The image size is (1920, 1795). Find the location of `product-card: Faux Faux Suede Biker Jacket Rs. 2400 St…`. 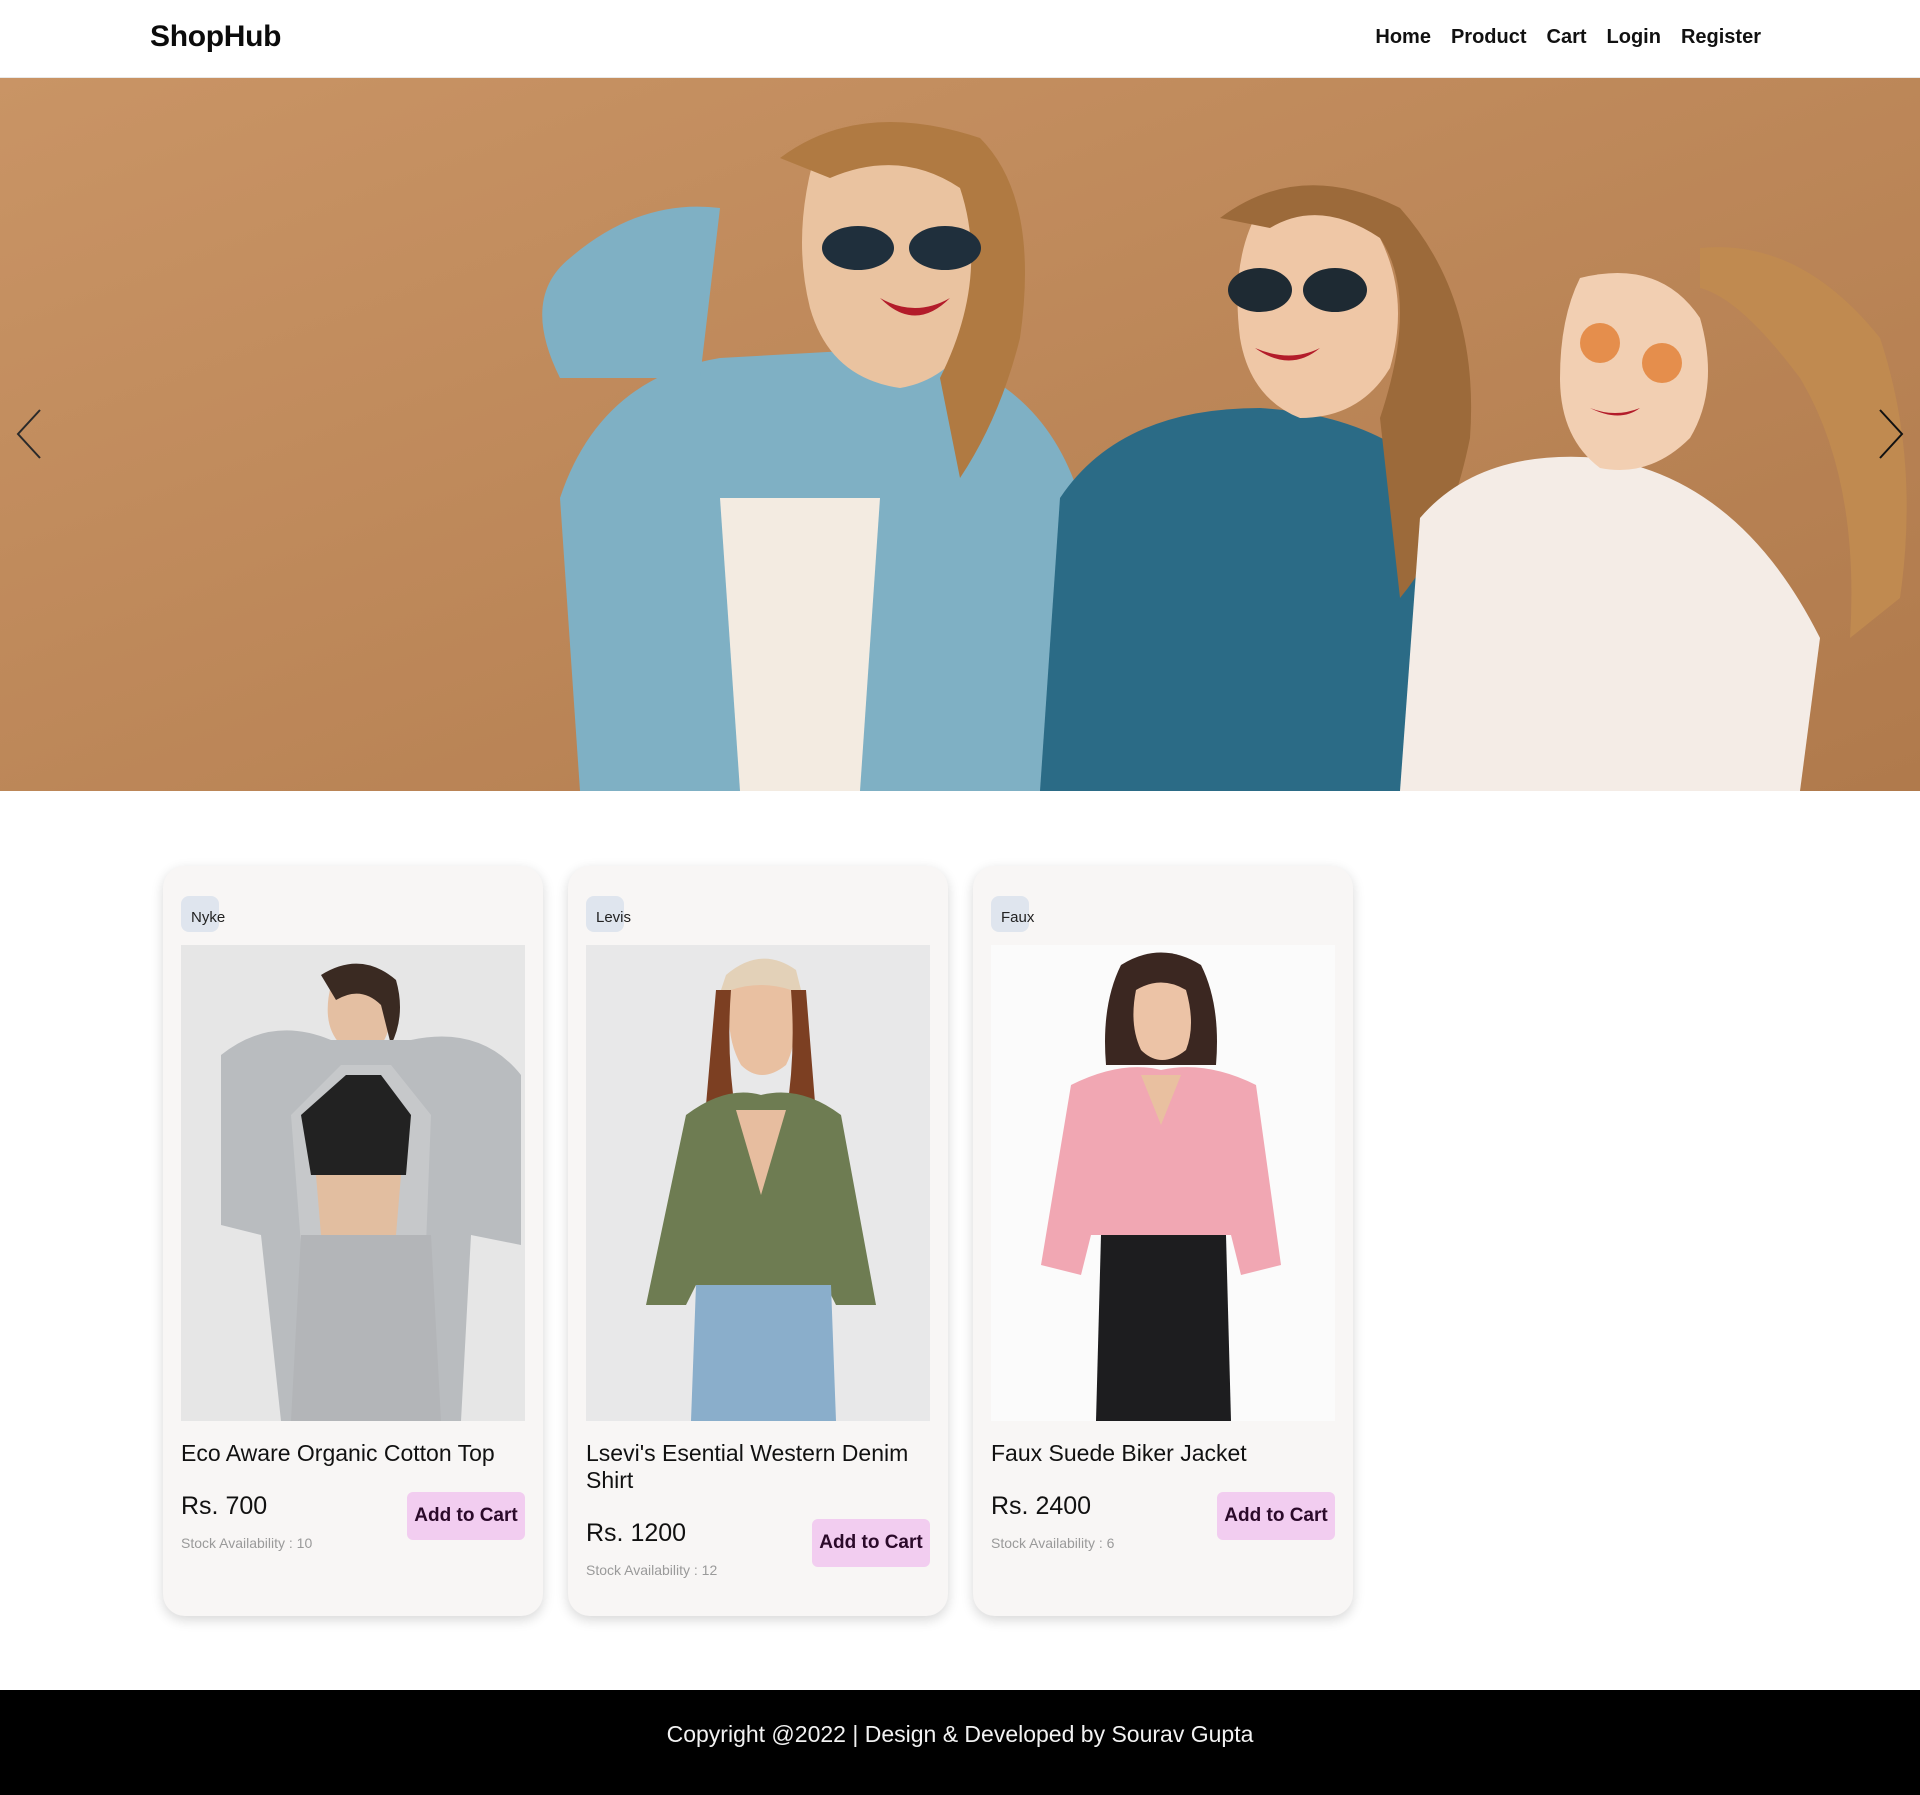

product-card: Faux Faux Suede Biker Jacket Rs. 2400 St… is located at coordinates (1163, 1241).